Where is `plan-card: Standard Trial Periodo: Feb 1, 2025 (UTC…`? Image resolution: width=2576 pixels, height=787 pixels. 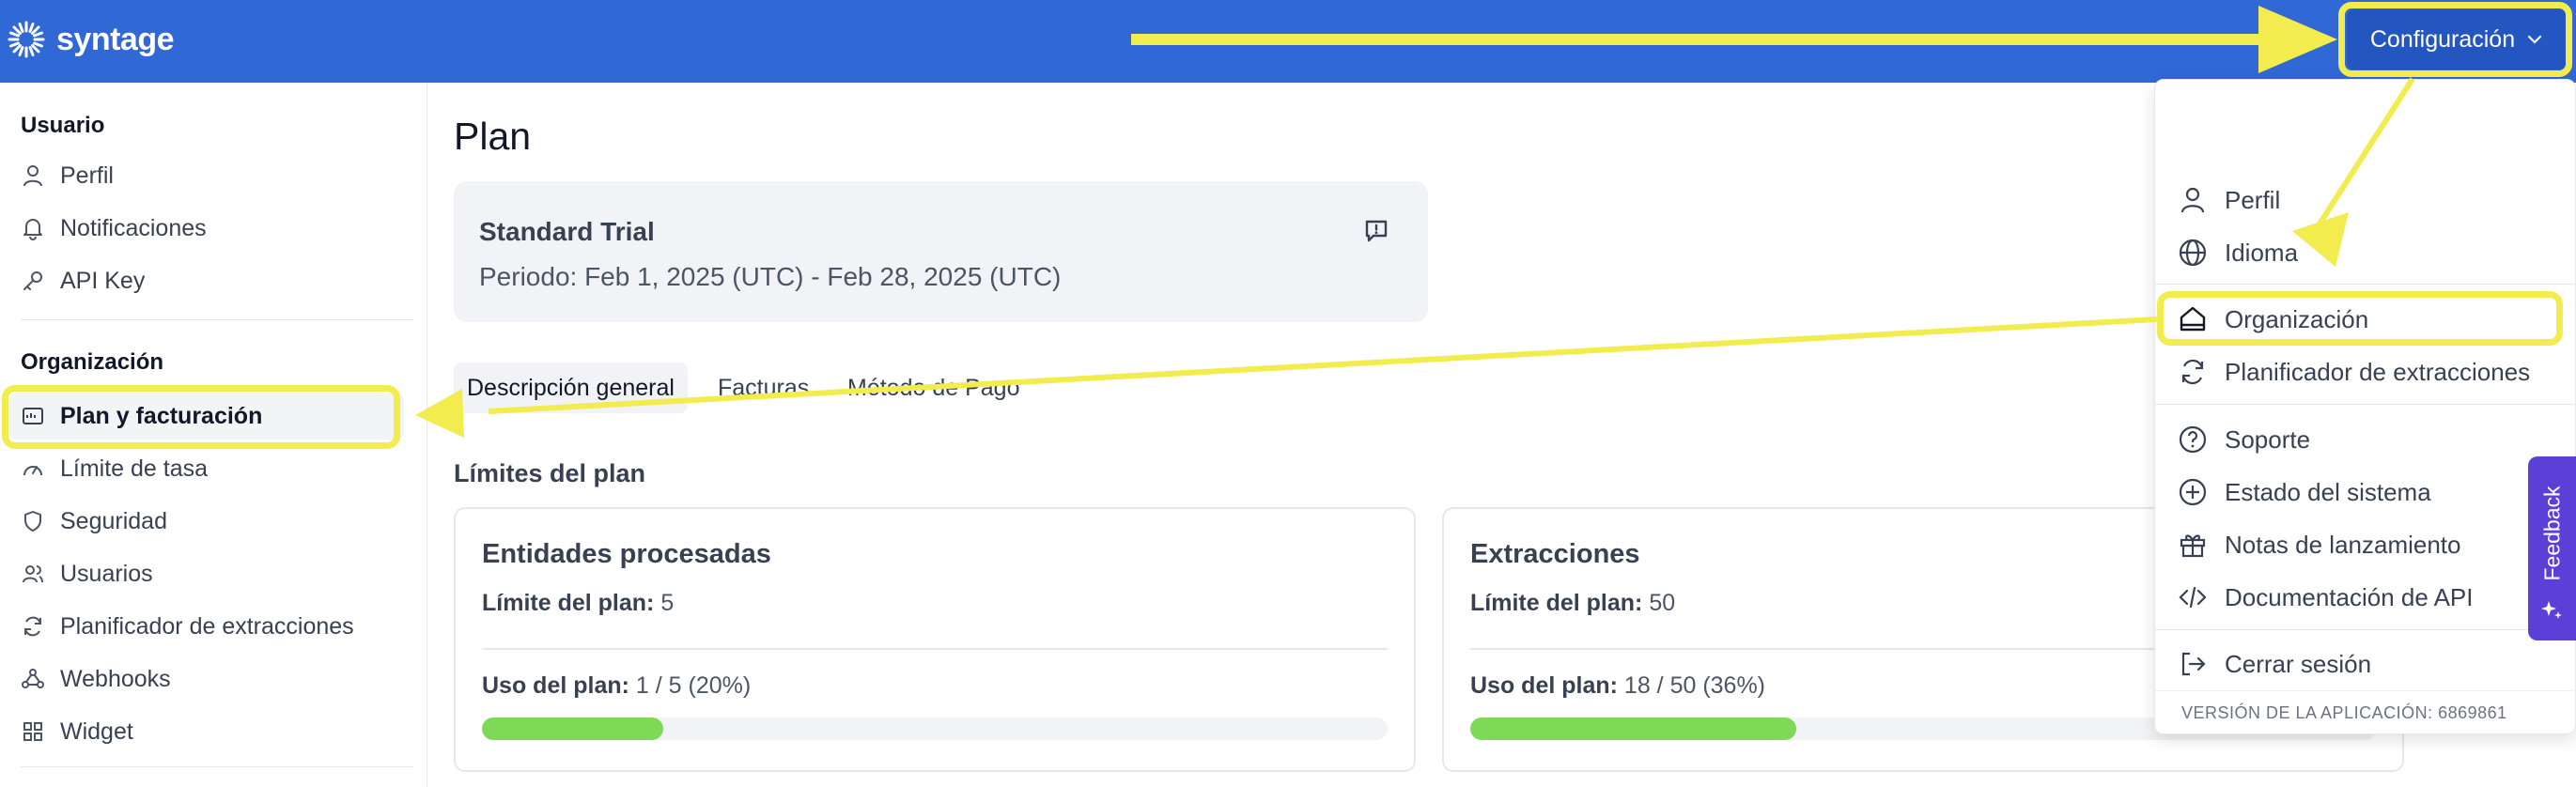
plan-card: Standard Trial Periodo: Feb 1, 2025 (UTC… is located at coordinates (941, 252).